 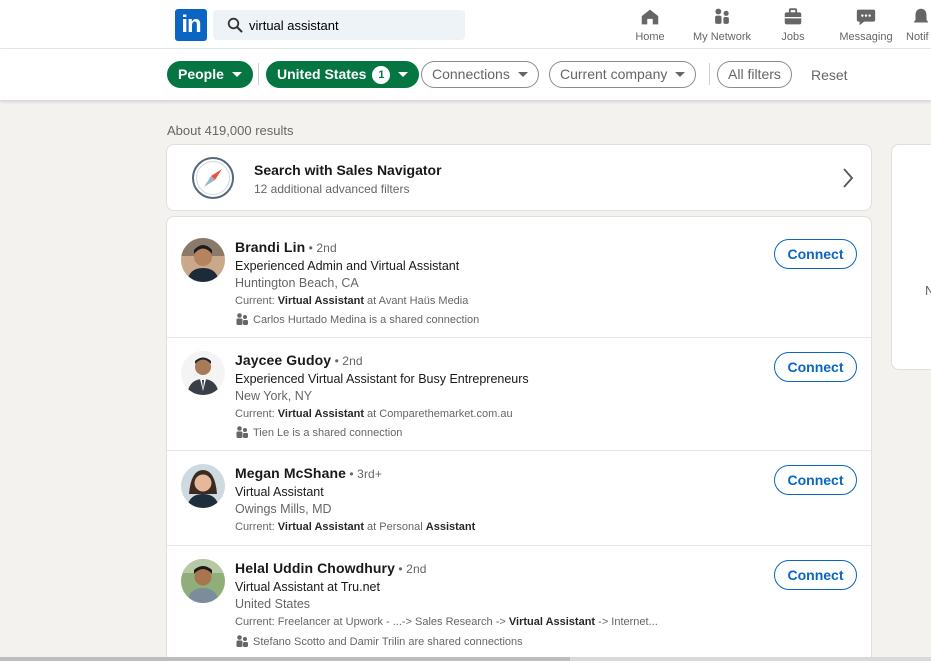 I want to click on bell-icon, so click(x=921, y=15).